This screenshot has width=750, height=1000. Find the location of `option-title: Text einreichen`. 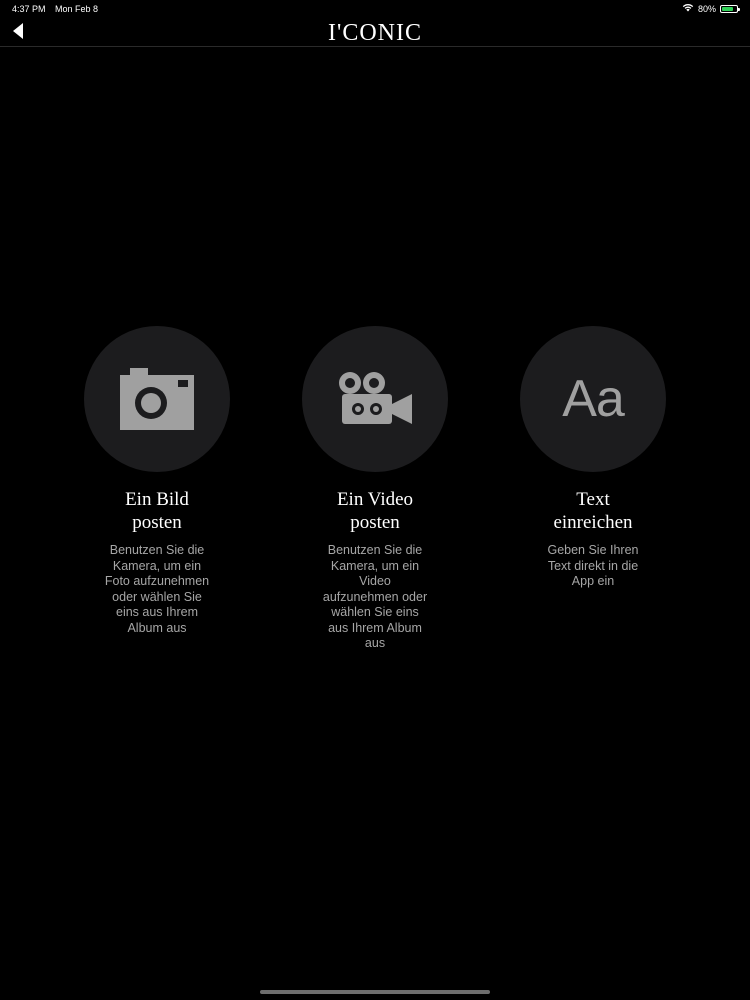

option-title: Text einreichen is located at coordinates (593, 511).